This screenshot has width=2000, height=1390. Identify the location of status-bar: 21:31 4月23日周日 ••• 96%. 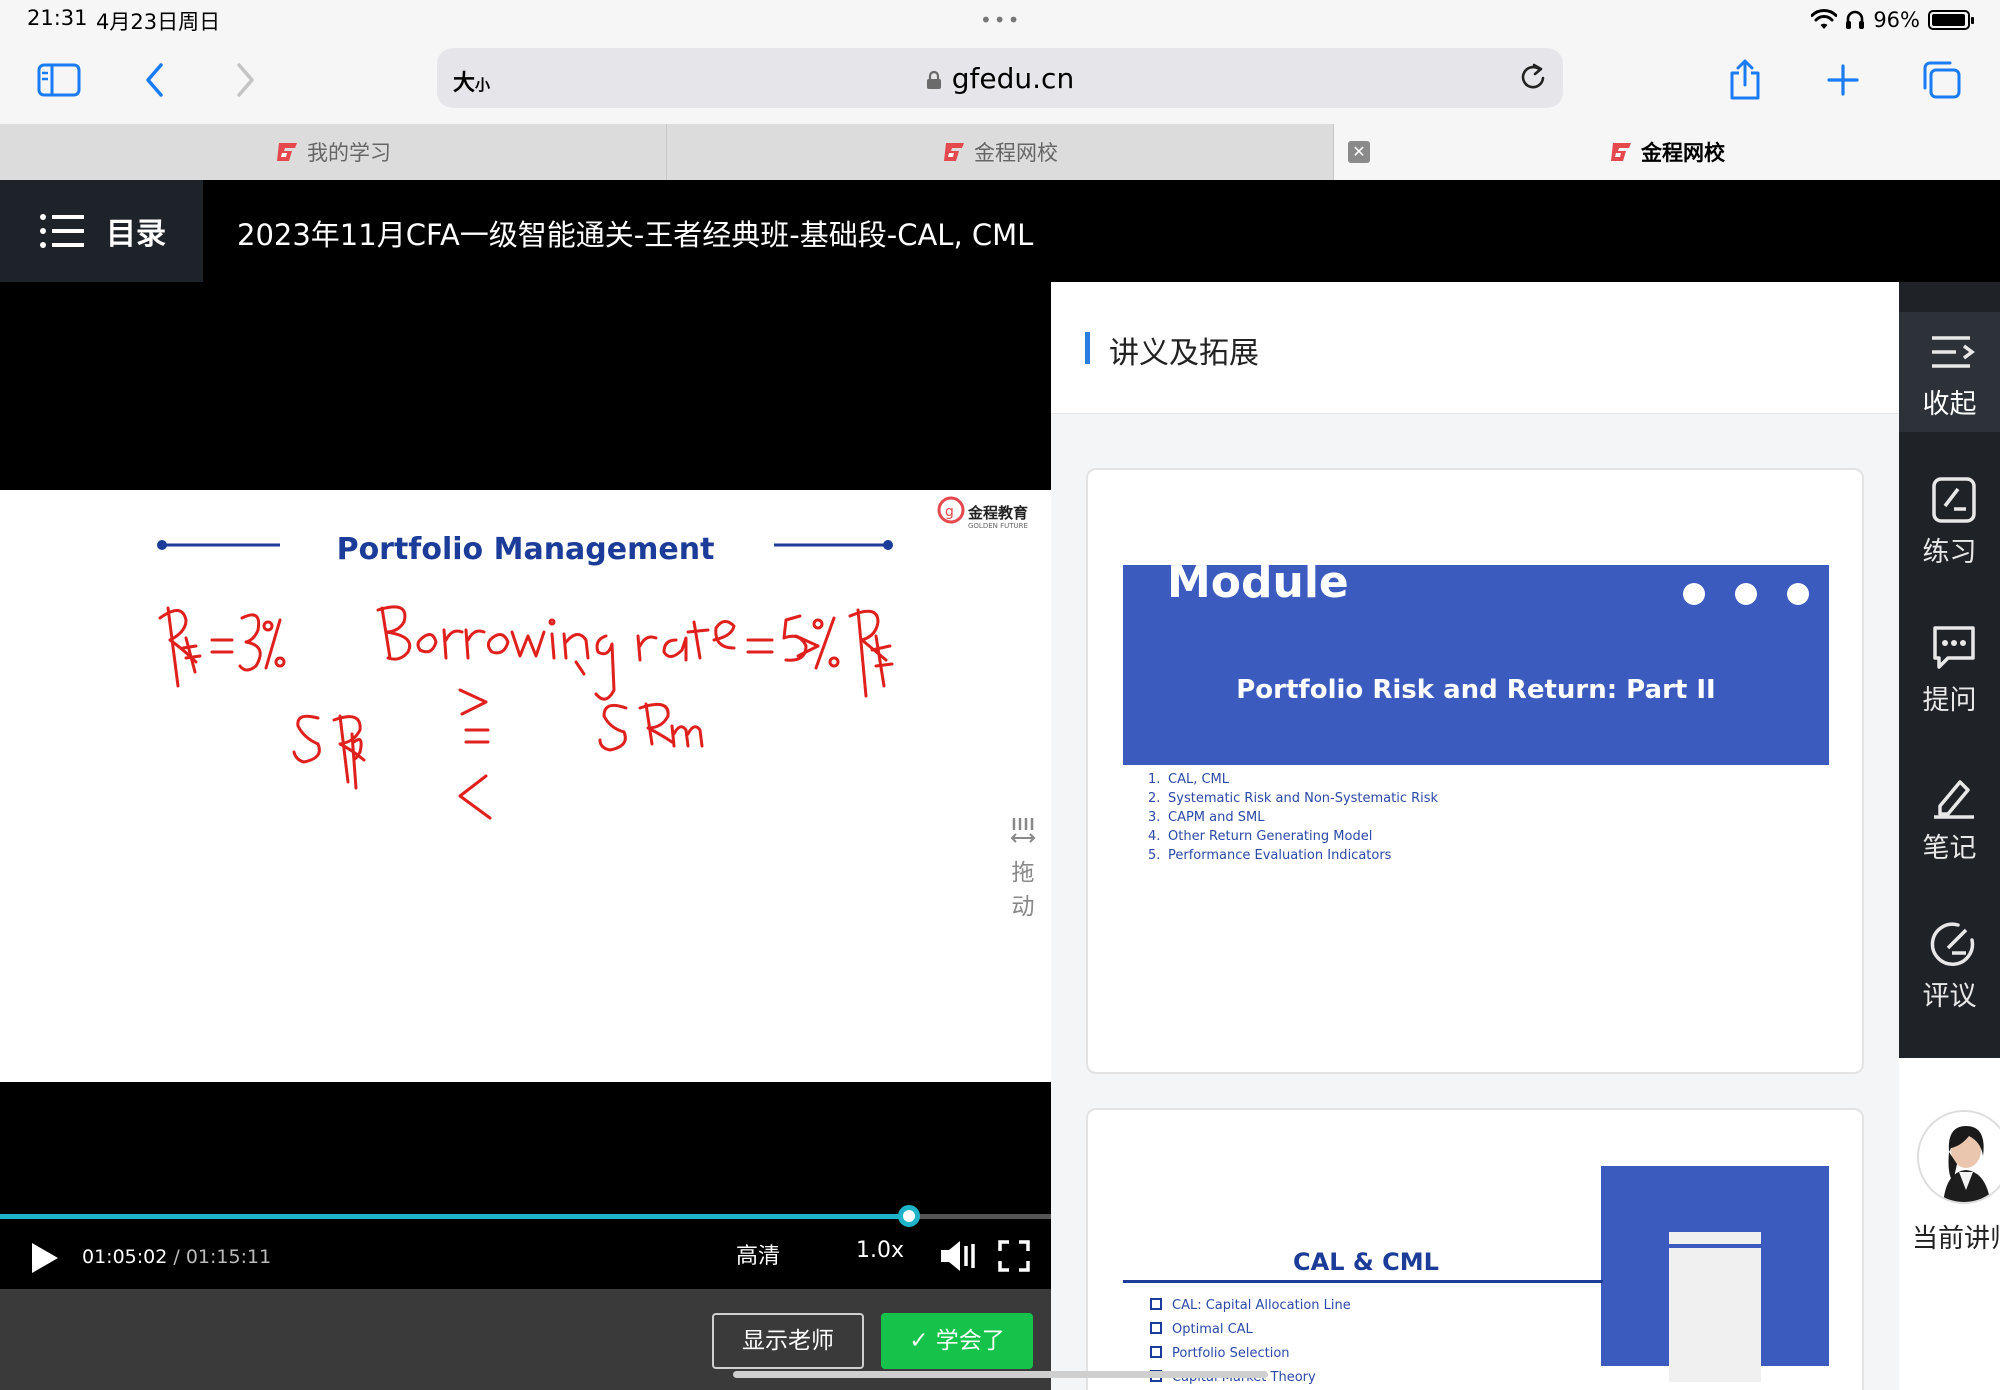
(1000, 20).